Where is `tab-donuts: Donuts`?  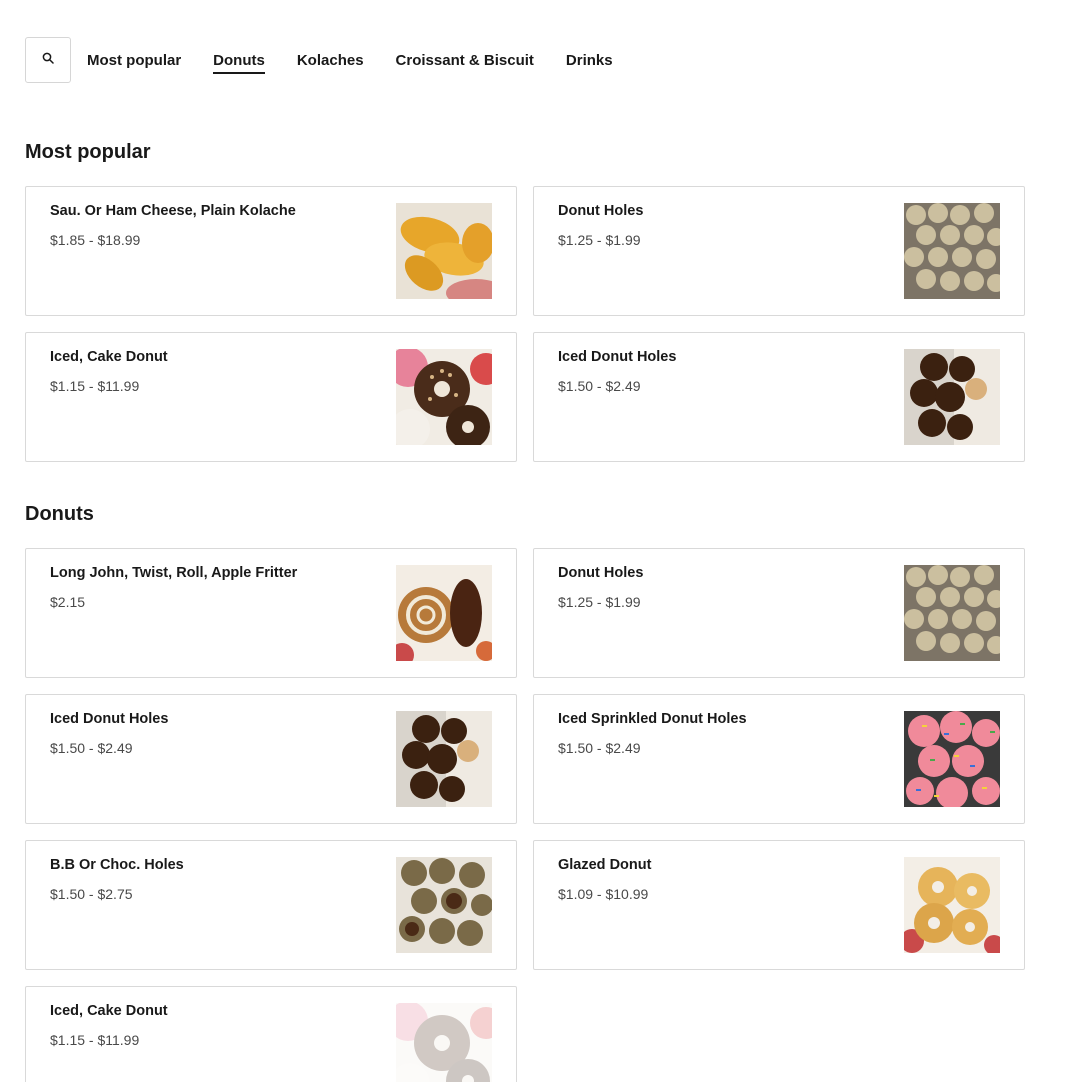 tab-donuts: Donuts is located at coordinates (239, 61).